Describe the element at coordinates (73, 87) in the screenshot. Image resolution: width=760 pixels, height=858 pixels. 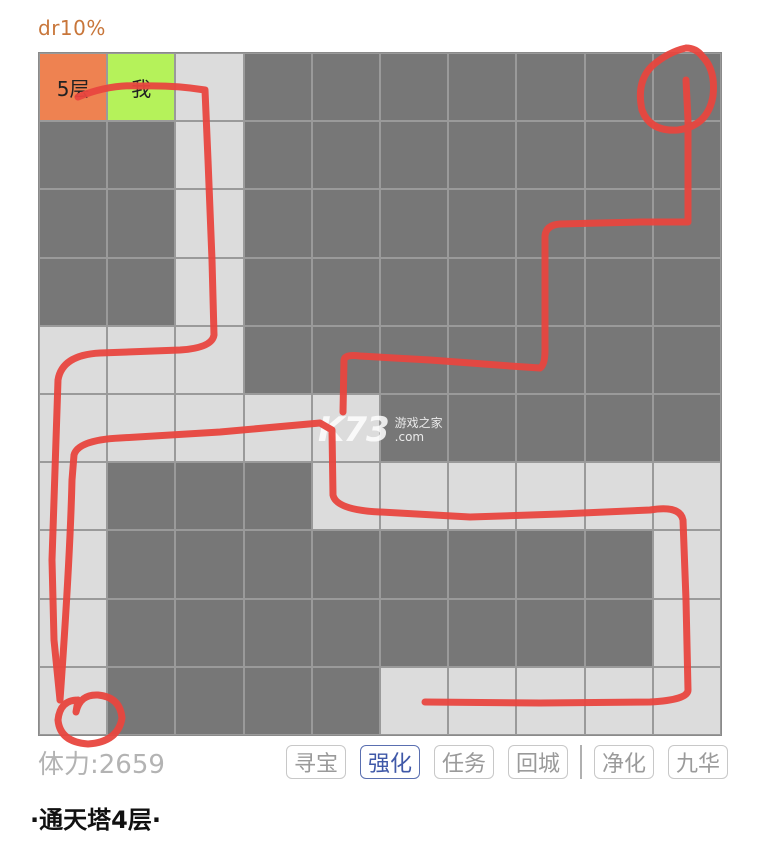
I see `floor-indicator-cell: 5层` at that location.